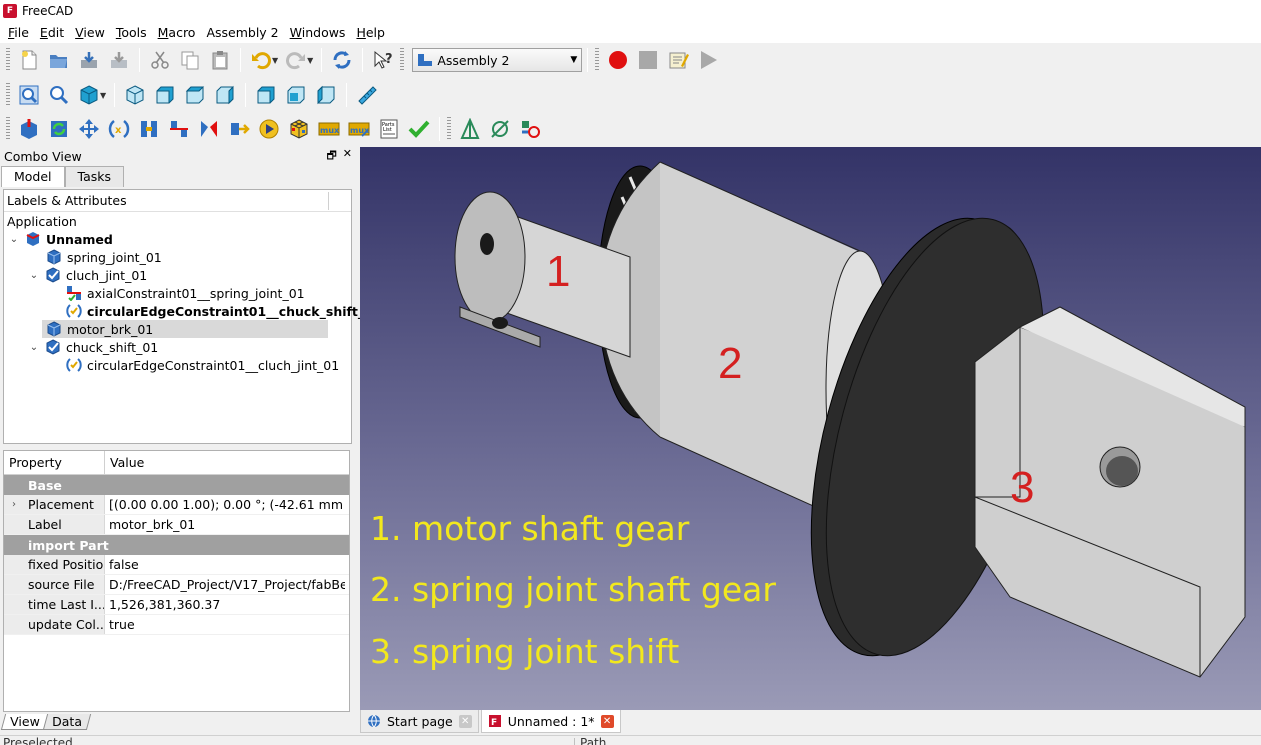 This screenshot has height=745, width=1261. What do you see at coordinates (66, 722) in the screenshot?
I see `tab-data: Data` at bounding box center [66, 722].